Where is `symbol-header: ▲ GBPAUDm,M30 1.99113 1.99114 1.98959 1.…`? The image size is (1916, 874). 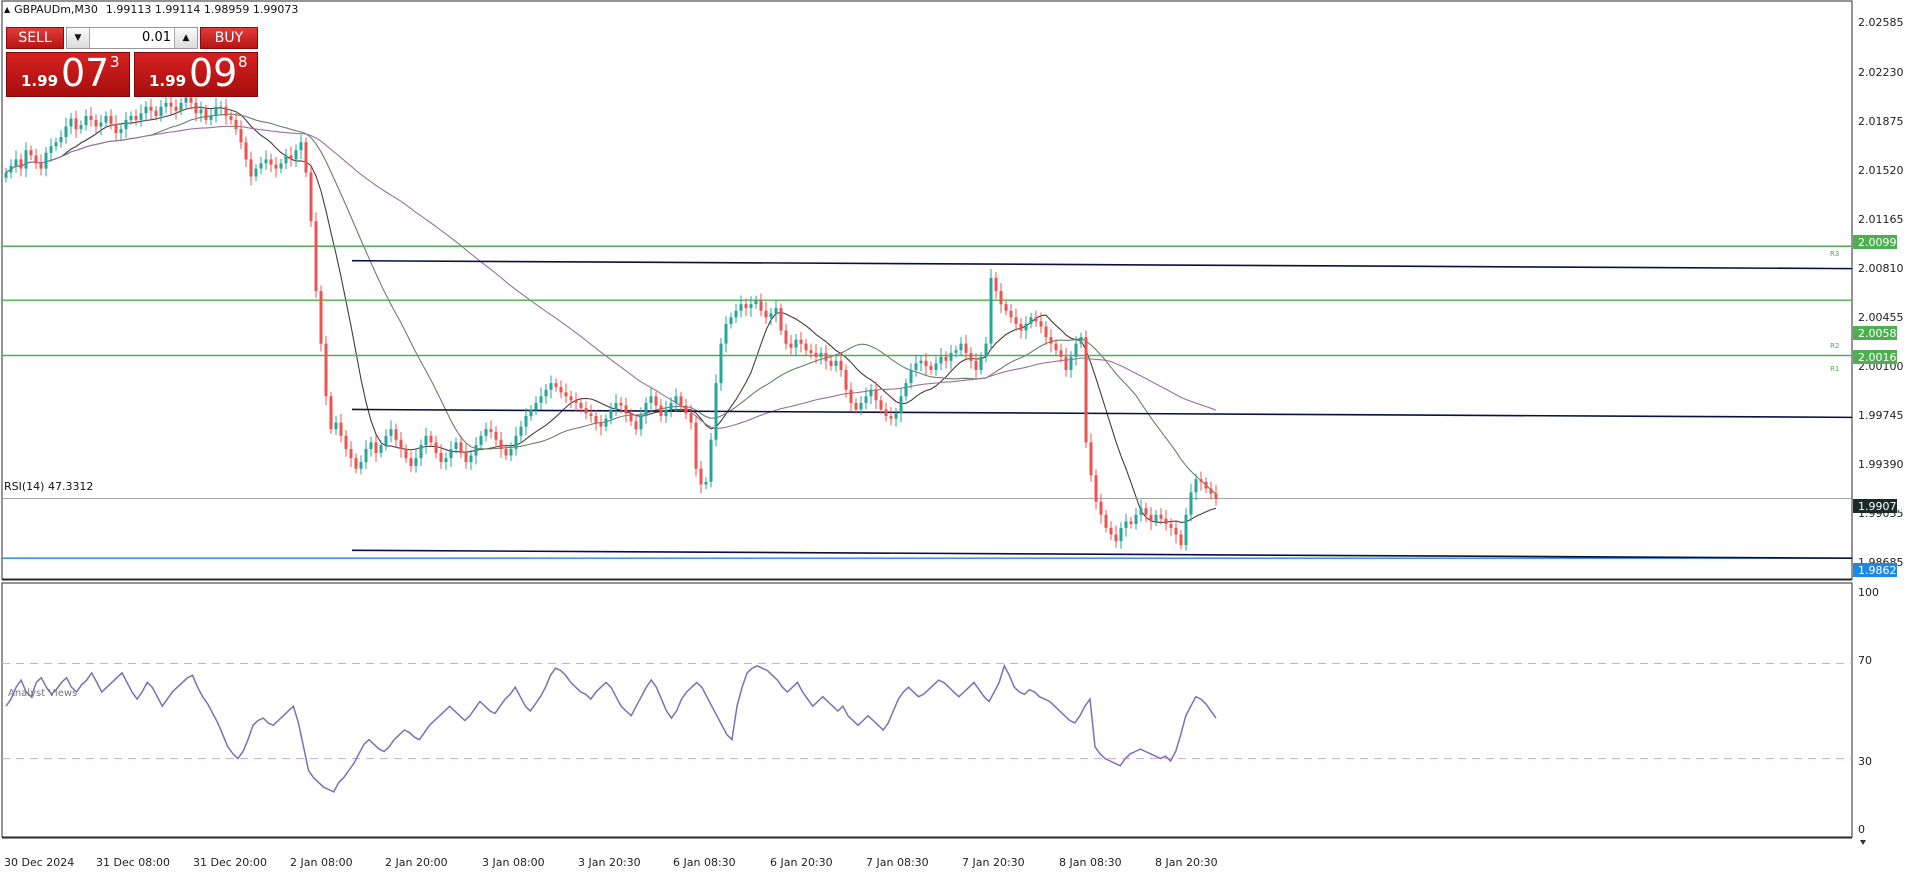
symbol-header: ▲ GBPAUDm,M30 1.99113 1.99114 1.98959 1.… is located at coordinates (151, 9).